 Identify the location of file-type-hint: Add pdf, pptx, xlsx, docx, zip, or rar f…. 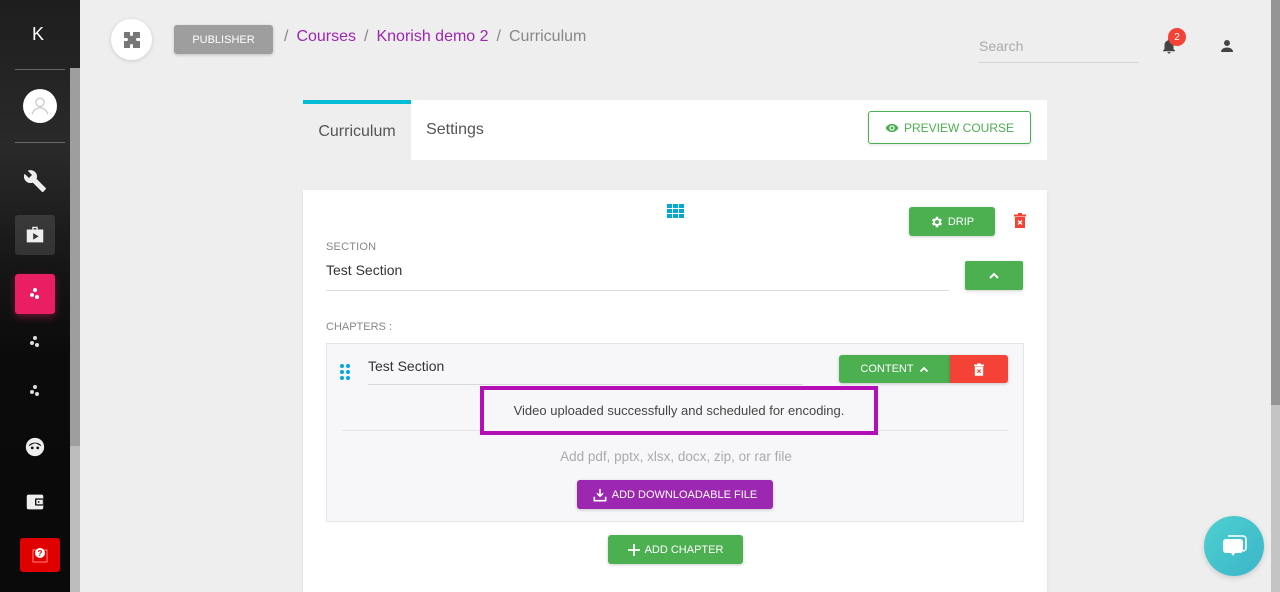
(676, 456).